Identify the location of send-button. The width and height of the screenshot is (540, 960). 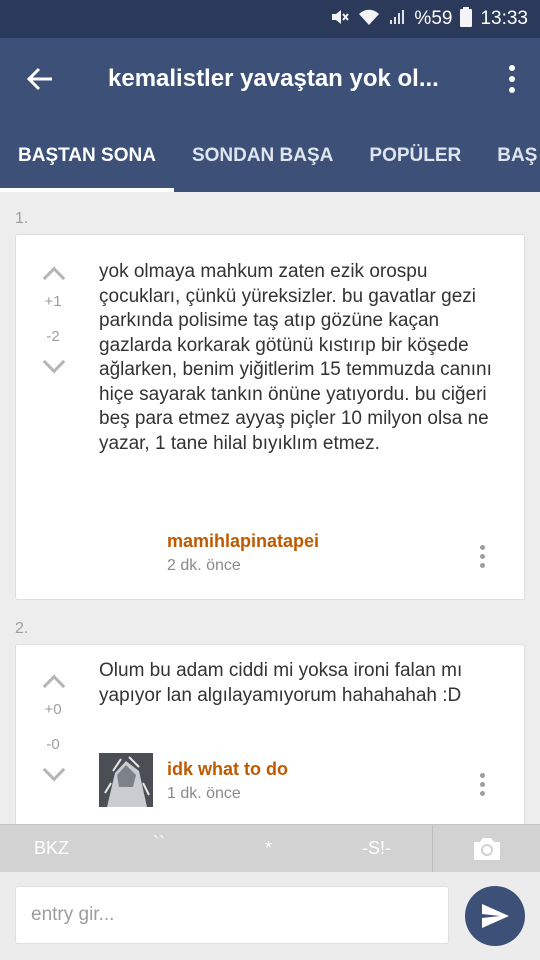
(495, 916).